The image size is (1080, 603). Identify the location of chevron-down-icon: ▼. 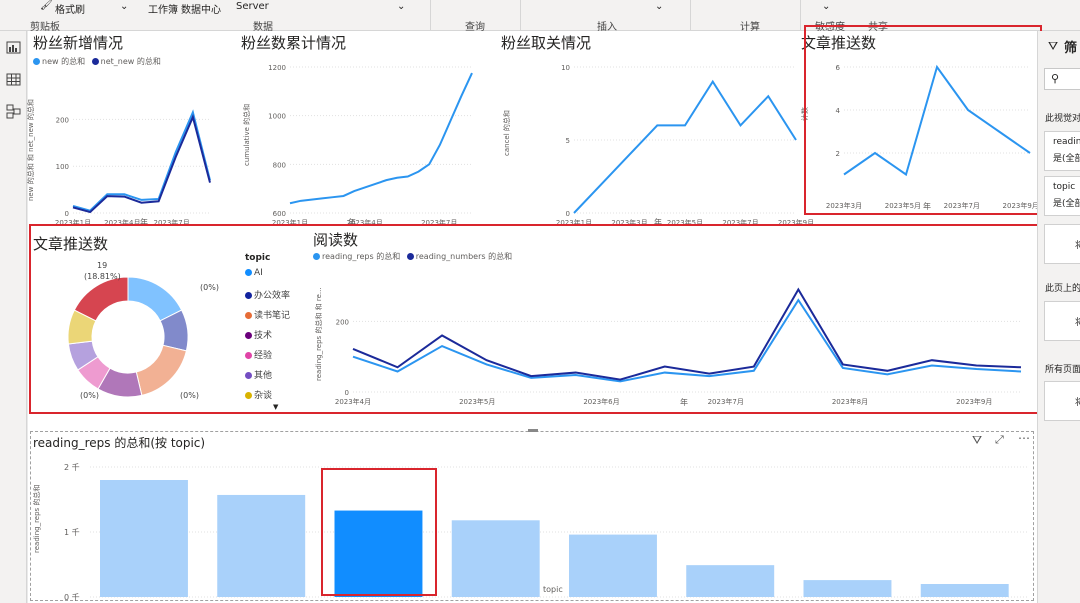
(275, 407).